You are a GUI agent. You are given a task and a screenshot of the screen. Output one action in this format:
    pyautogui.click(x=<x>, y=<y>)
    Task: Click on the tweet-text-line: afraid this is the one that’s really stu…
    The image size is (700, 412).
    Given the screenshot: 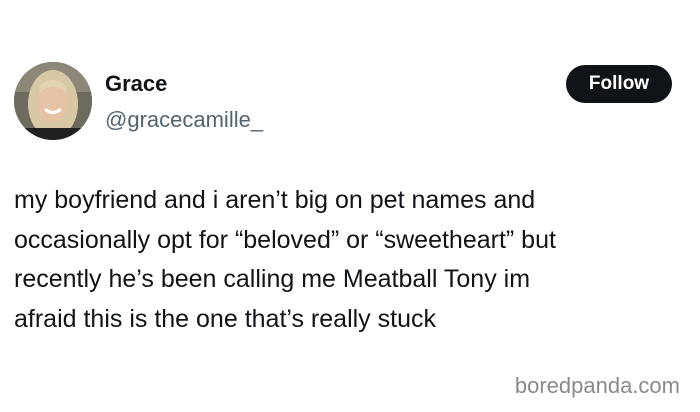 What is the action you would take?
    pyautogui.click(x=225, y=318)
    